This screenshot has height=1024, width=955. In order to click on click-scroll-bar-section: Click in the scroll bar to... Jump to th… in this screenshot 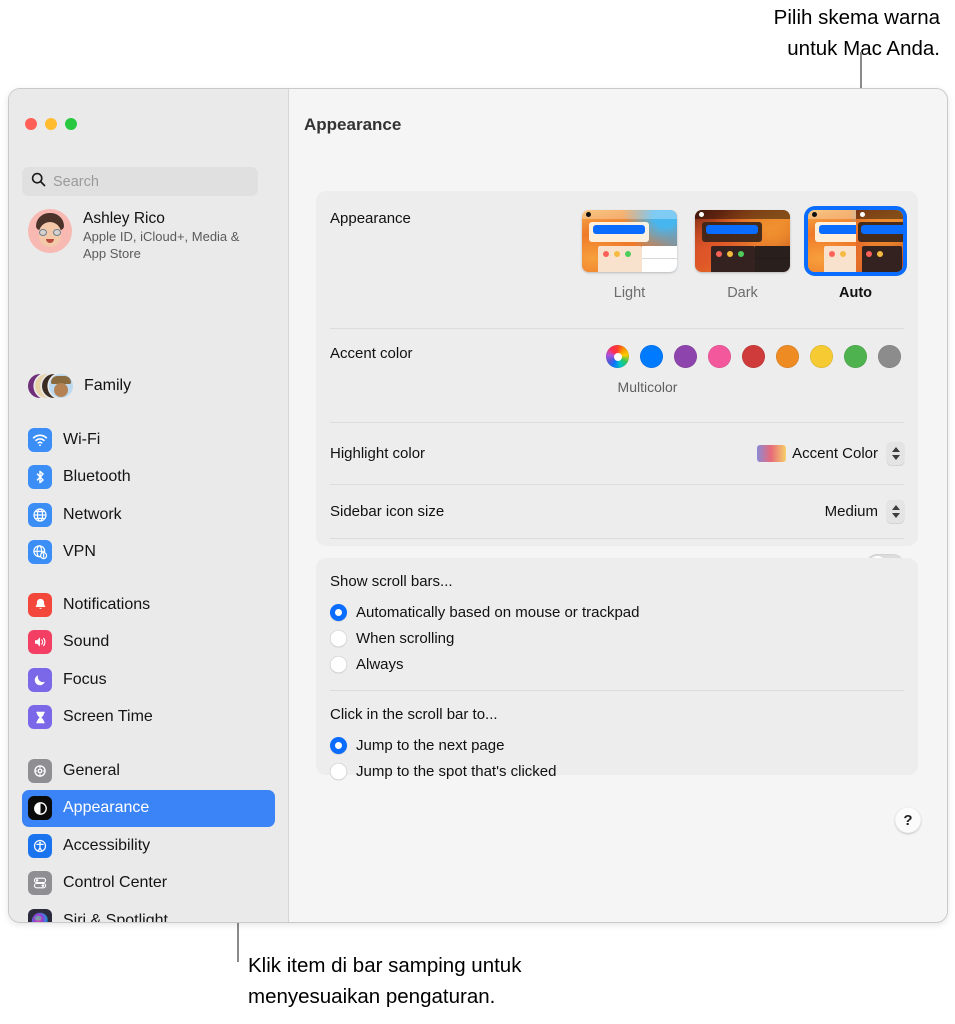, I will do `click(617, 744)`.